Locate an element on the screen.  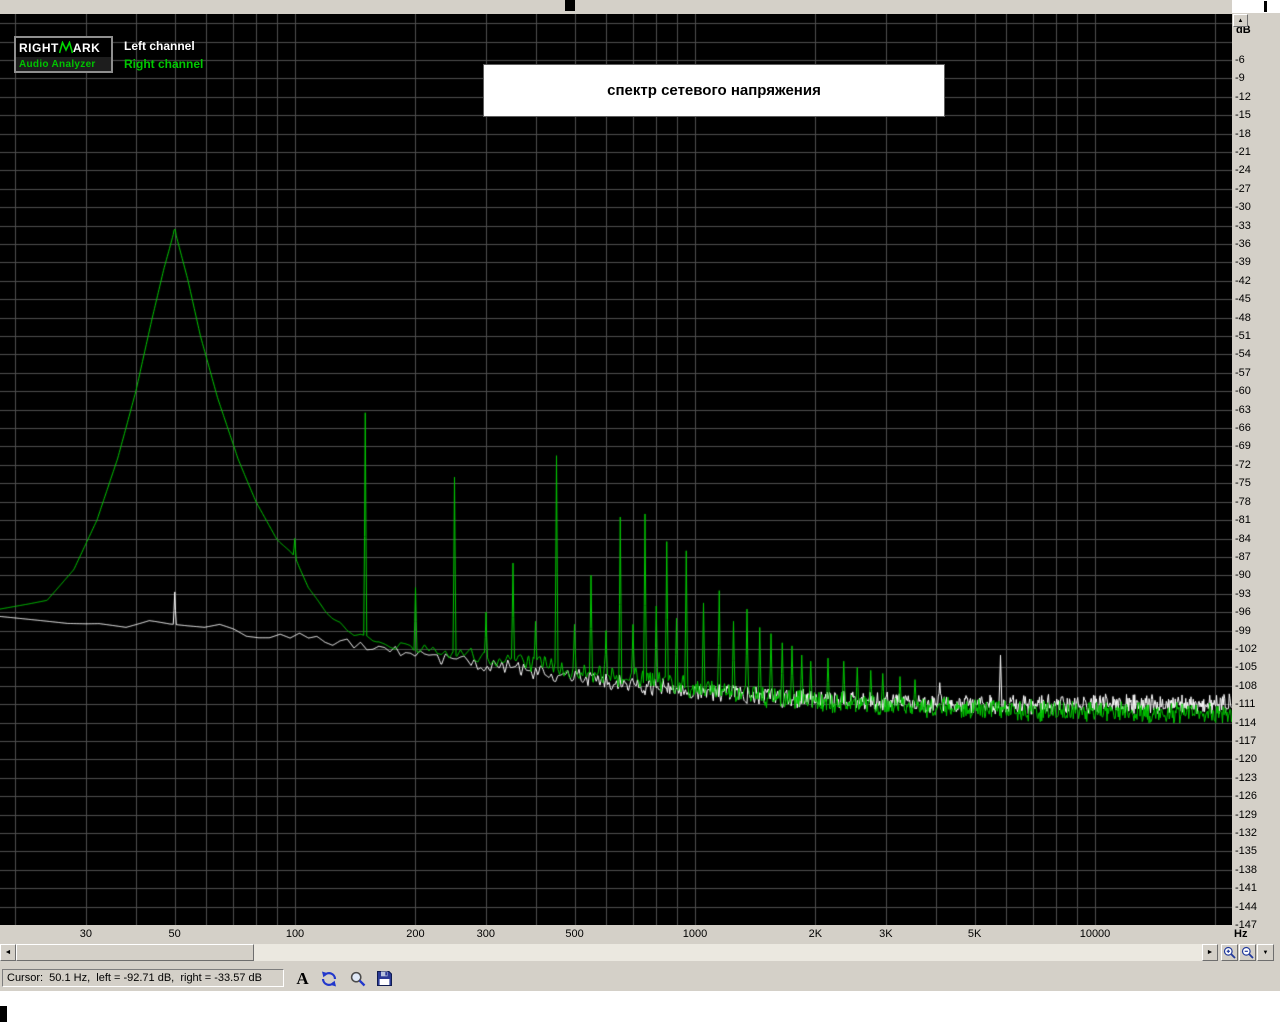
y-tick-label: -69 is located at coordinates (1243, 446).